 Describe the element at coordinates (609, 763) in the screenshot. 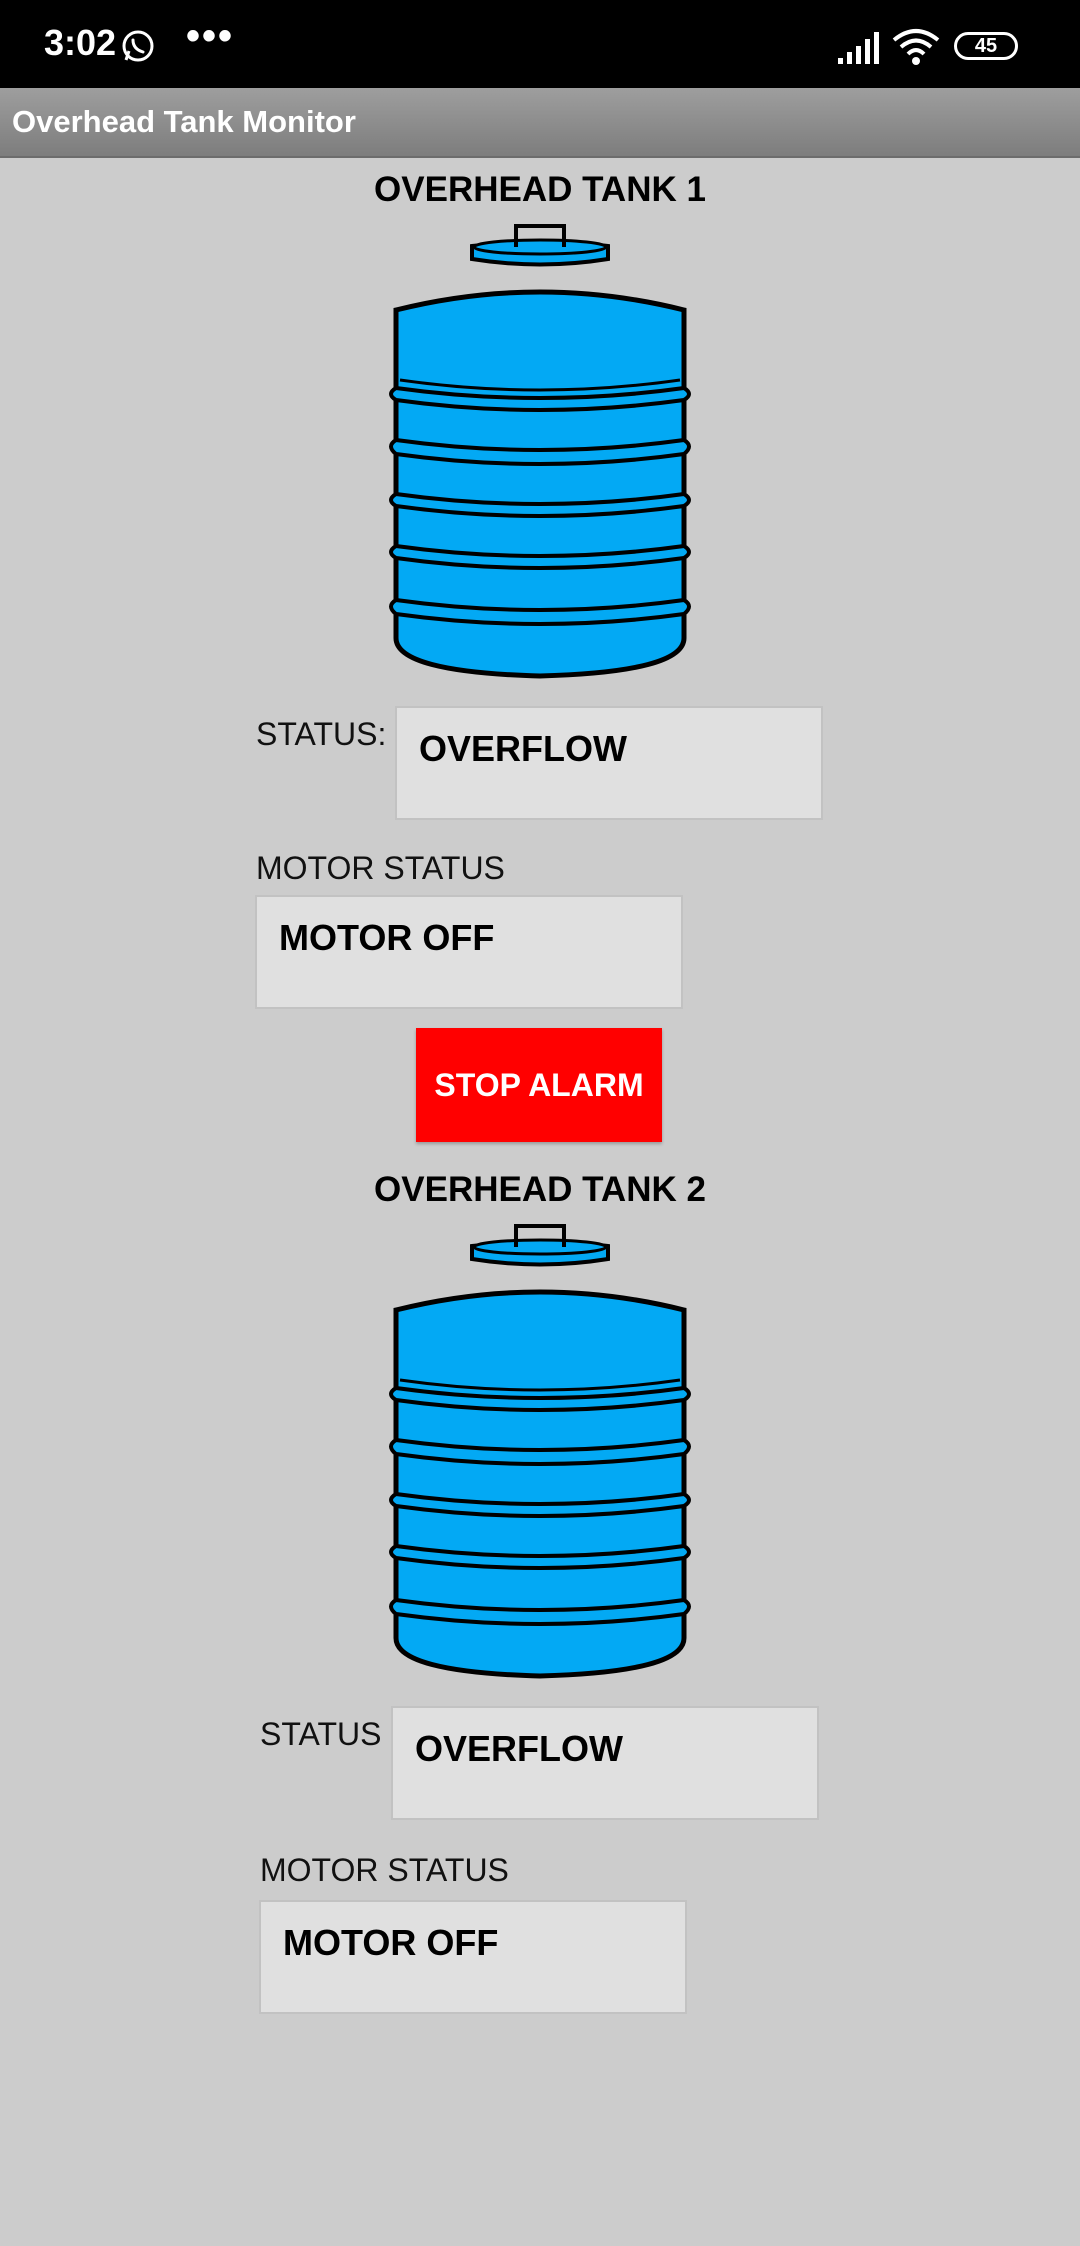

I see `tank1-status-field: OVERFLOW` at that location.